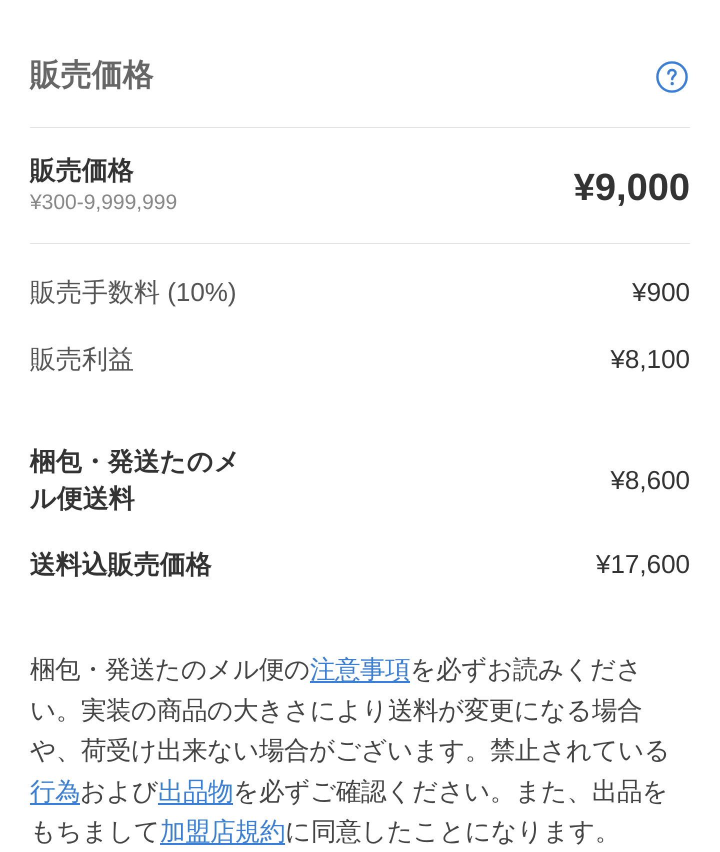 This screenshot has height=852, width=720. Describe the element at coordinates (222, 832) in the screenshot. I see `link: 加盟店規約` at that location.